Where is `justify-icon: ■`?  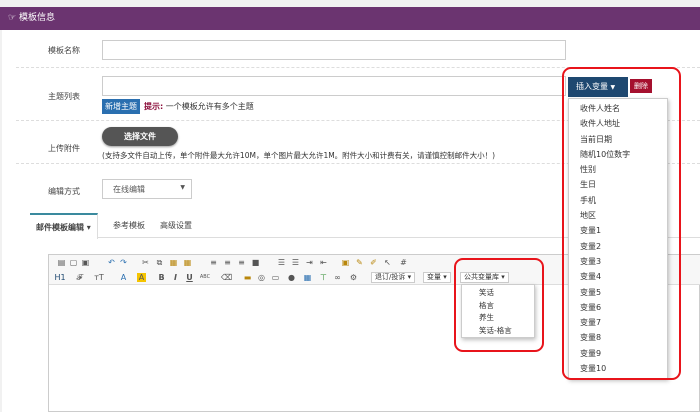
justify-icon: ■ is located at coordinates (255, 262).